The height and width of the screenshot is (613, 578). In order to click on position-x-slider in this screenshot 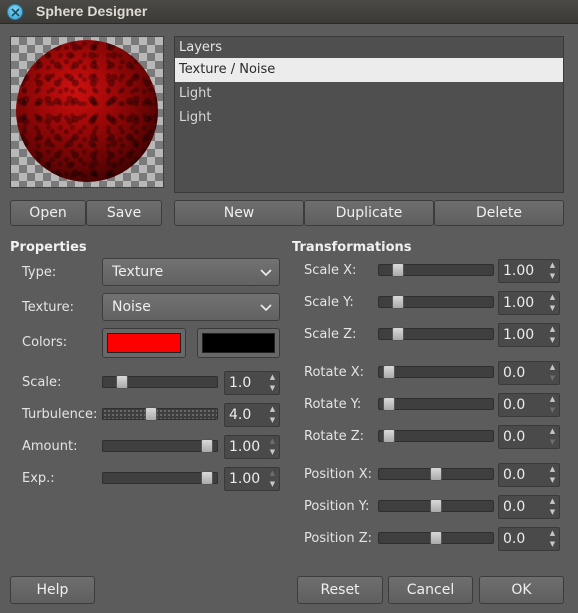, I will do `click(436, 474)`.